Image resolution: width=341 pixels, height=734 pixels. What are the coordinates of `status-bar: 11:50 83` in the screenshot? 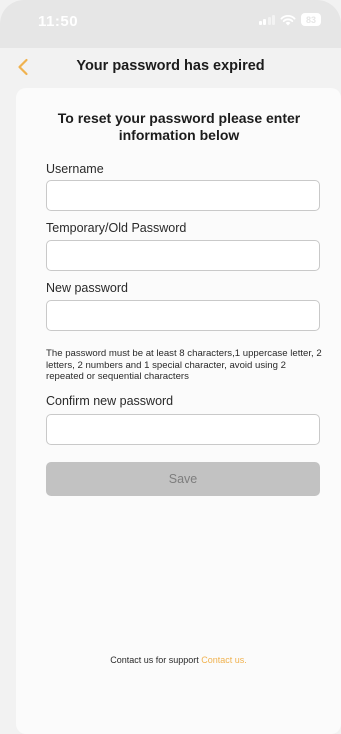 It's located at (170, 24).